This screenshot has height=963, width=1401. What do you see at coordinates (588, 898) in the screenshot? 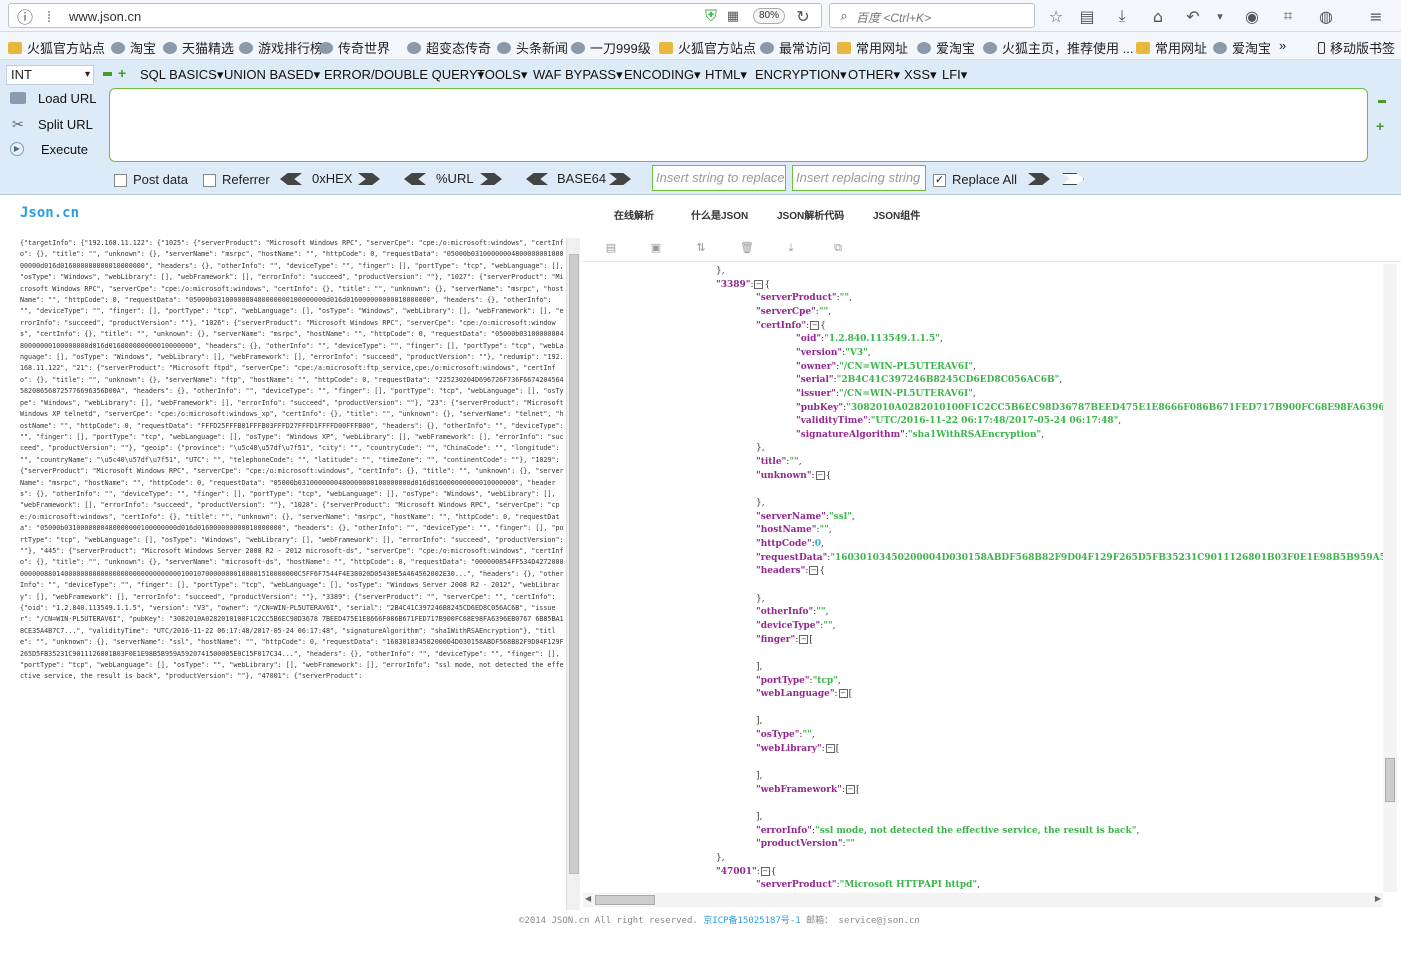
I see `scroll-left-icon: ◀` at bounding box center [588, 898].